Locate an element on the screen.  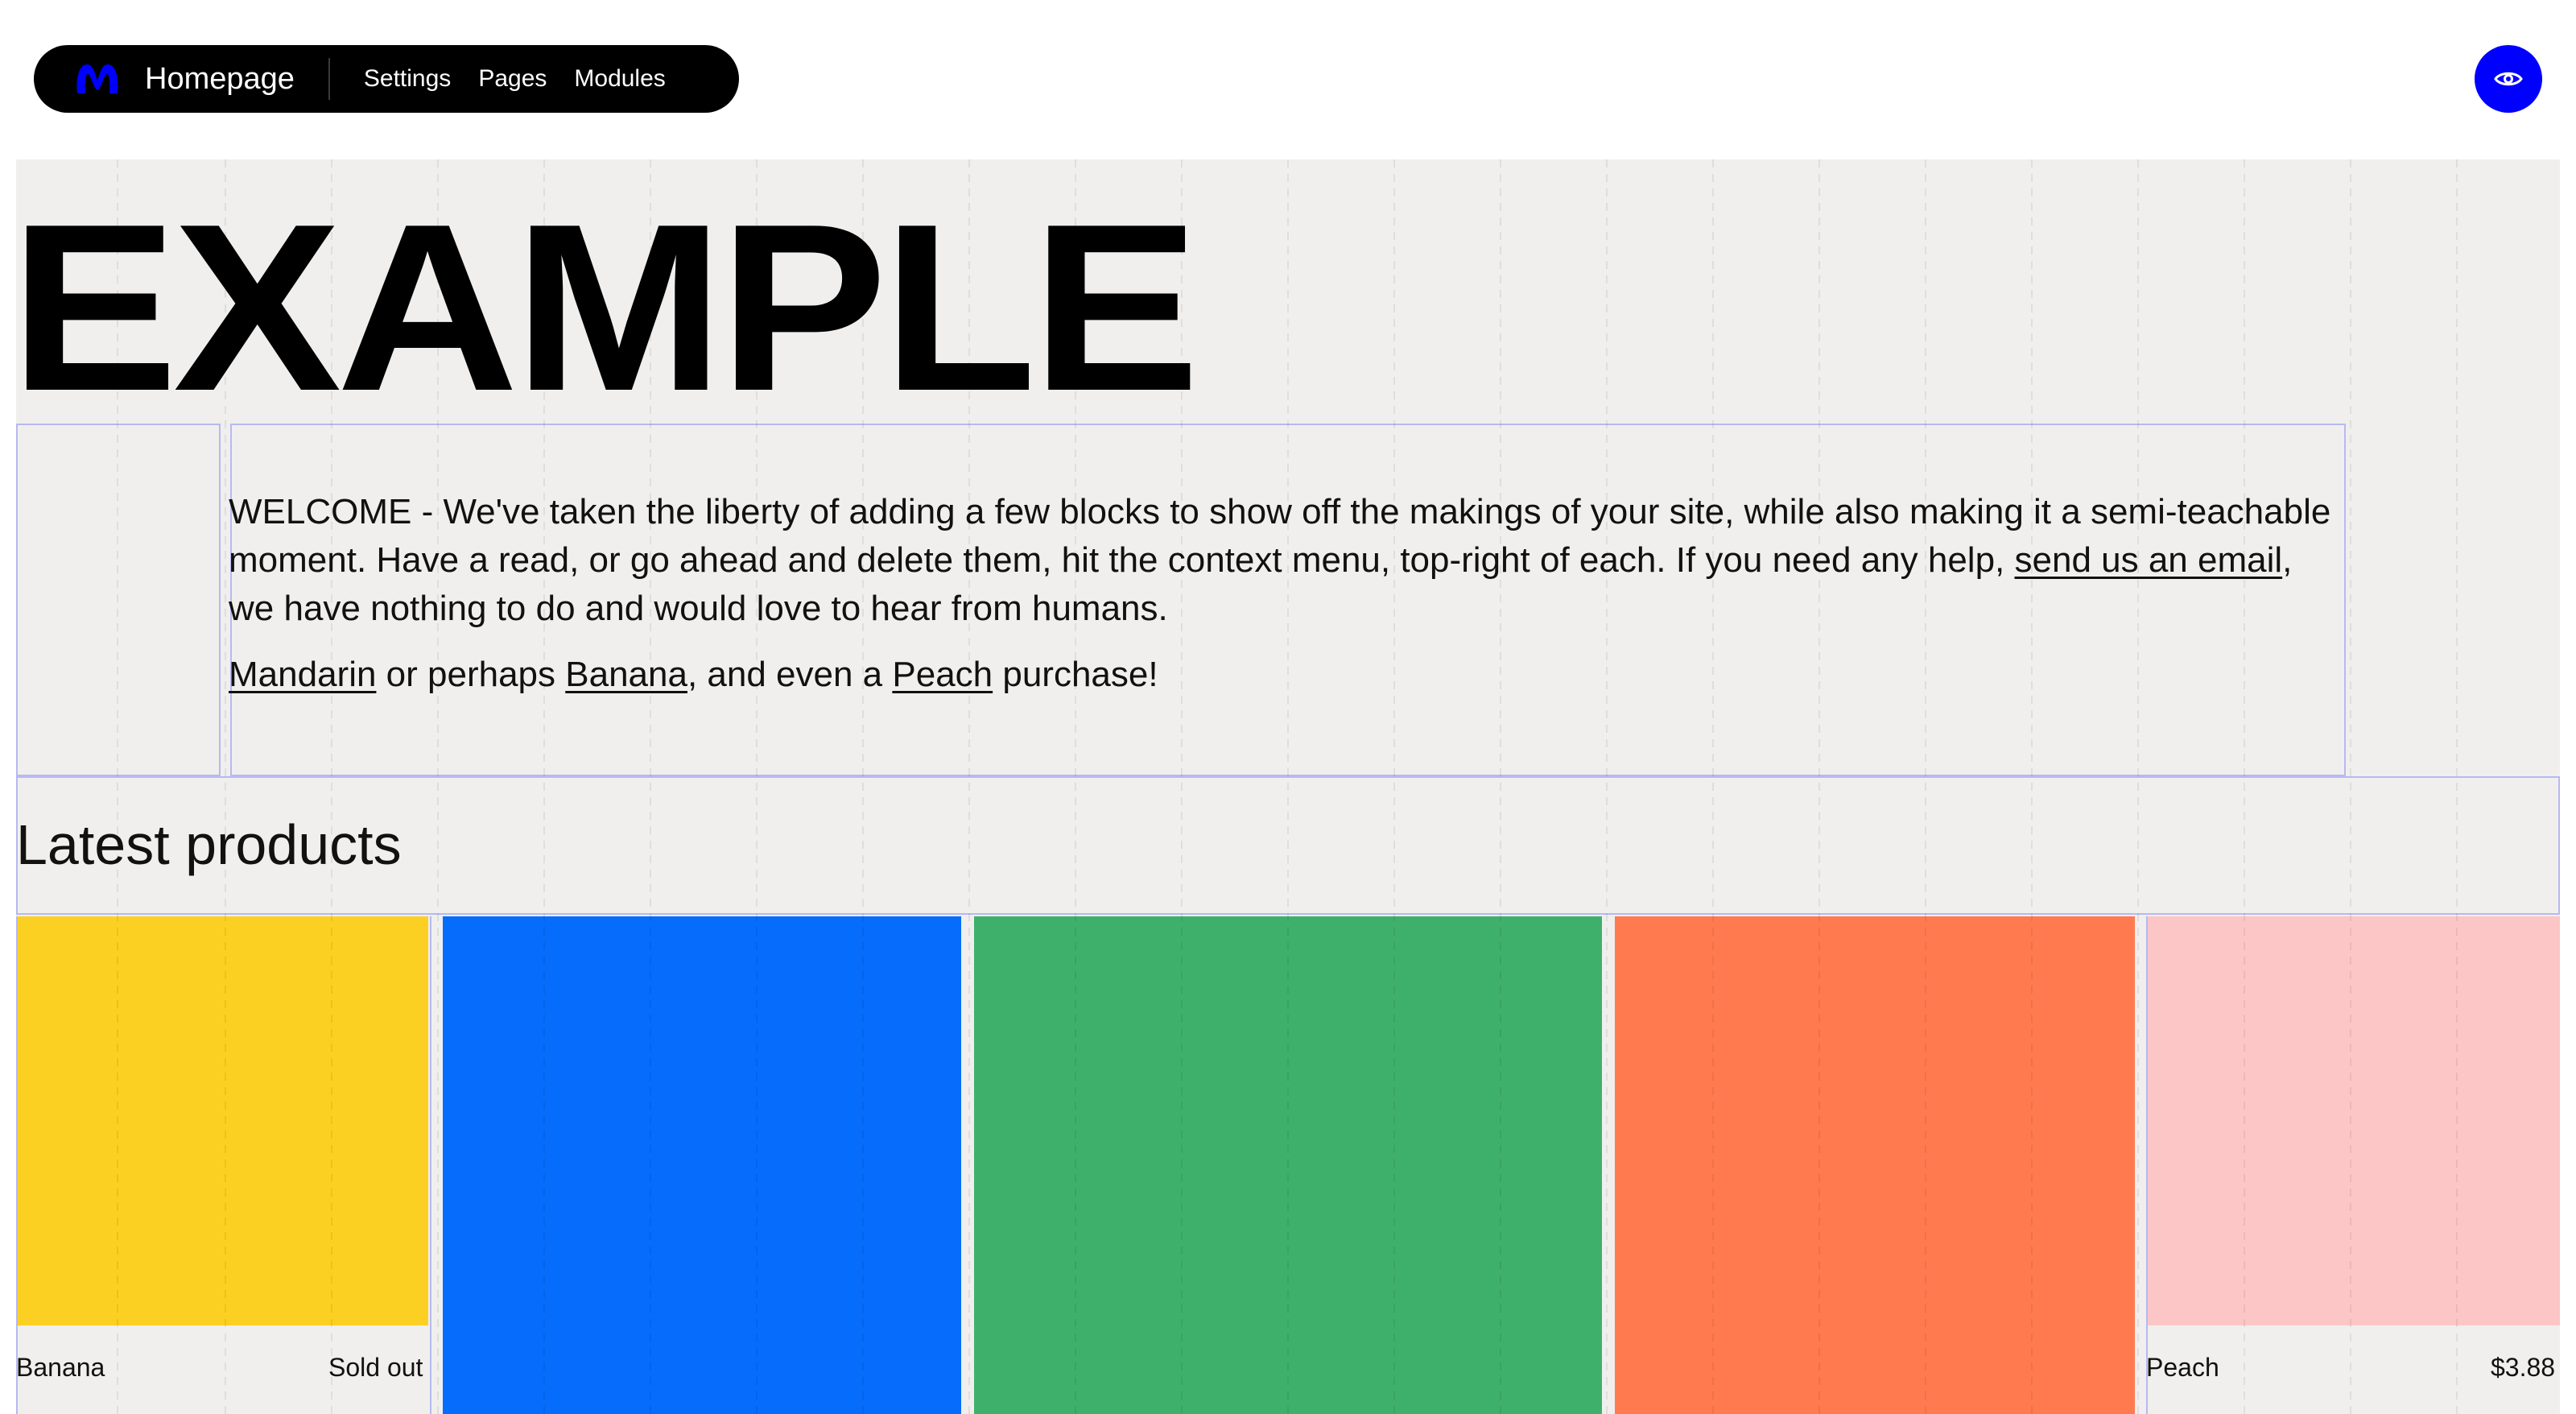
purchase-text: , and even a is located at coordinates (790, 674).